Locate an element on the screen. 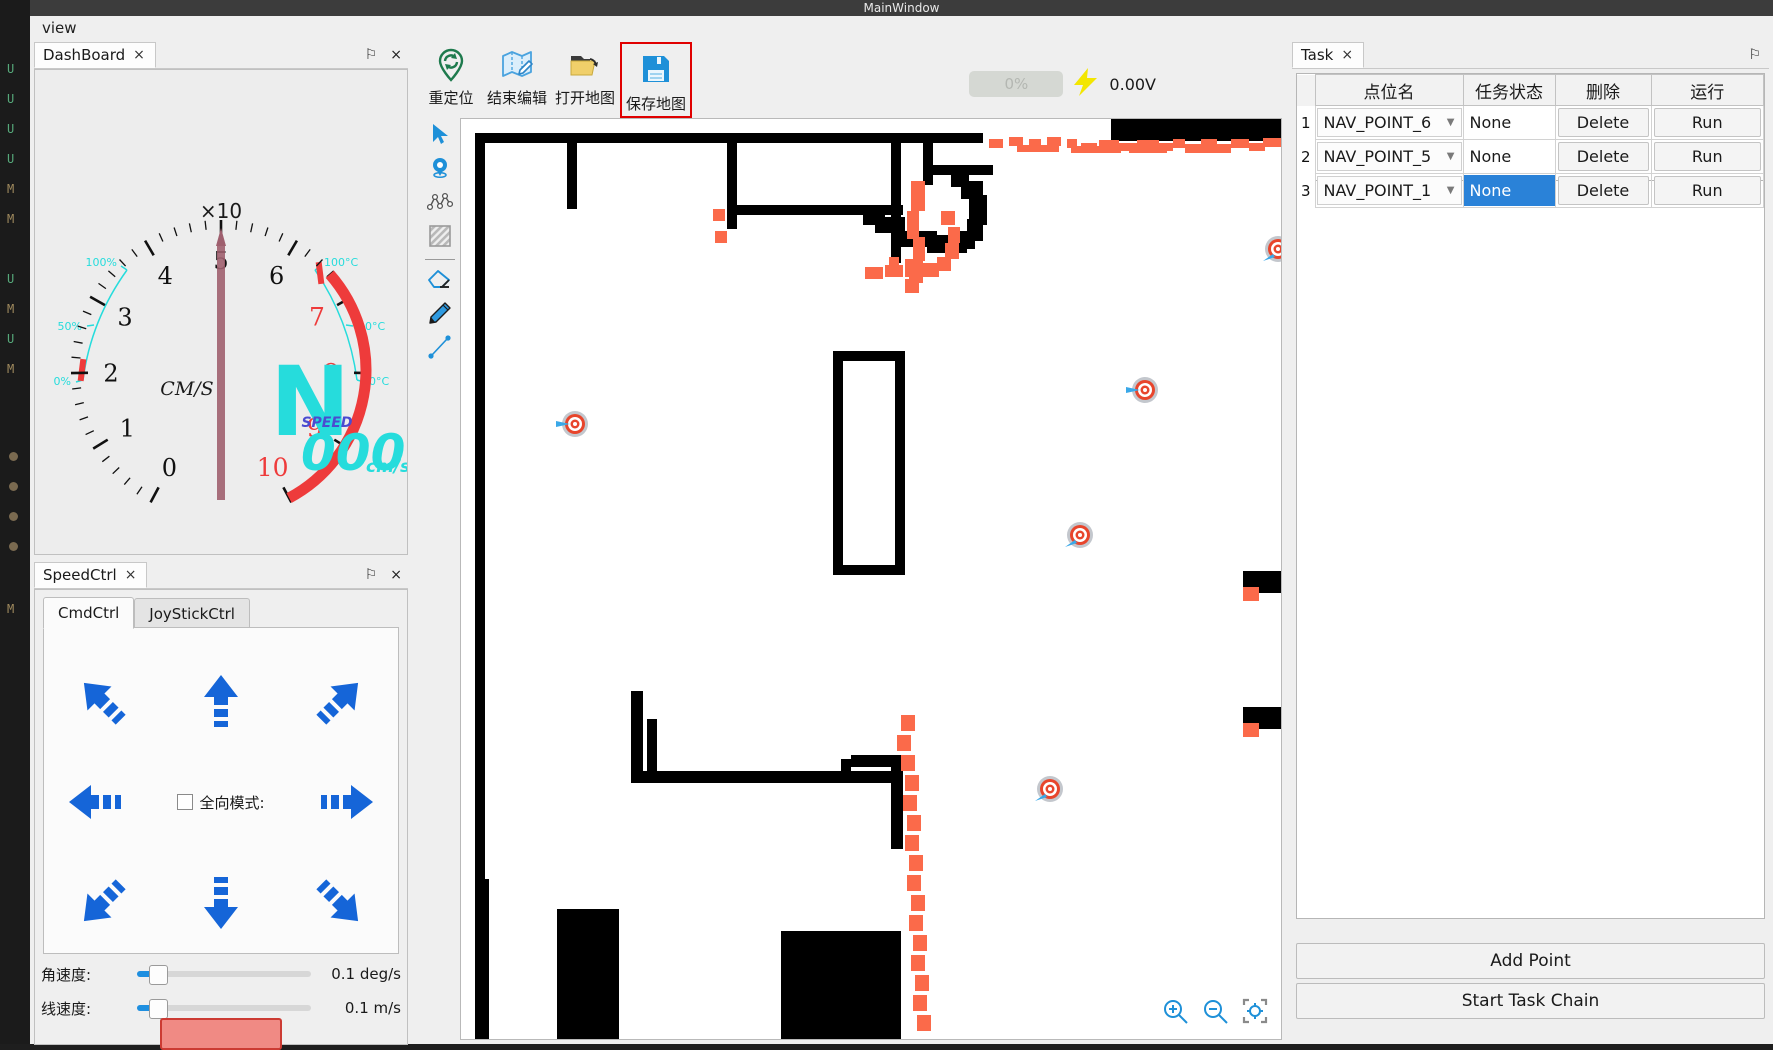 The image size is (1773, 1050). save-map-label: 保存地图 is located at coordinates (656, 103).